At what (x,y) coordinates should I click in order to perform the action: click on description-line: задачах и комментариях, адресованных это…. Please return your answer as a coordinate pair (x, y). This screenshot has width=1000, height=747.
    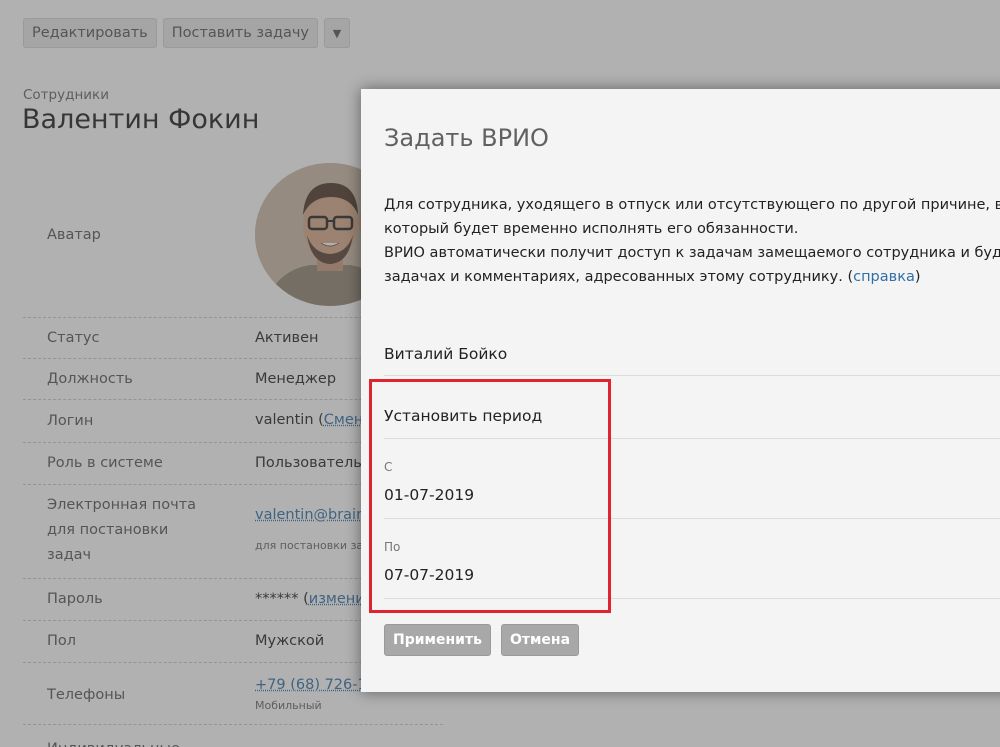
    Looking at the image, I should click on (692, 277).